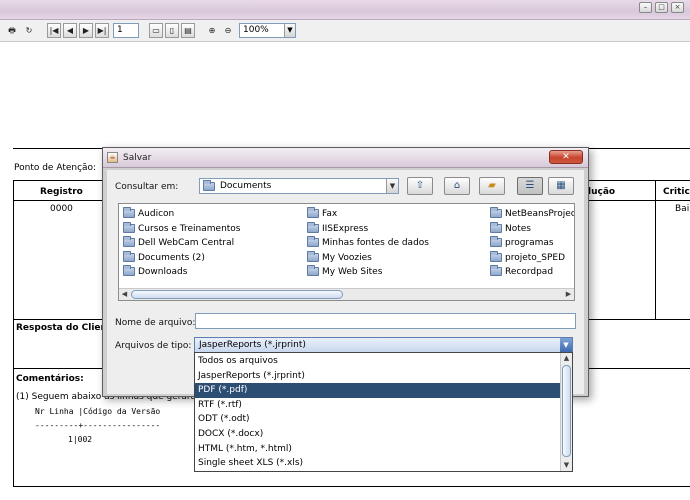  I want to click on list-view-icon: ☰, so click(530, 185).